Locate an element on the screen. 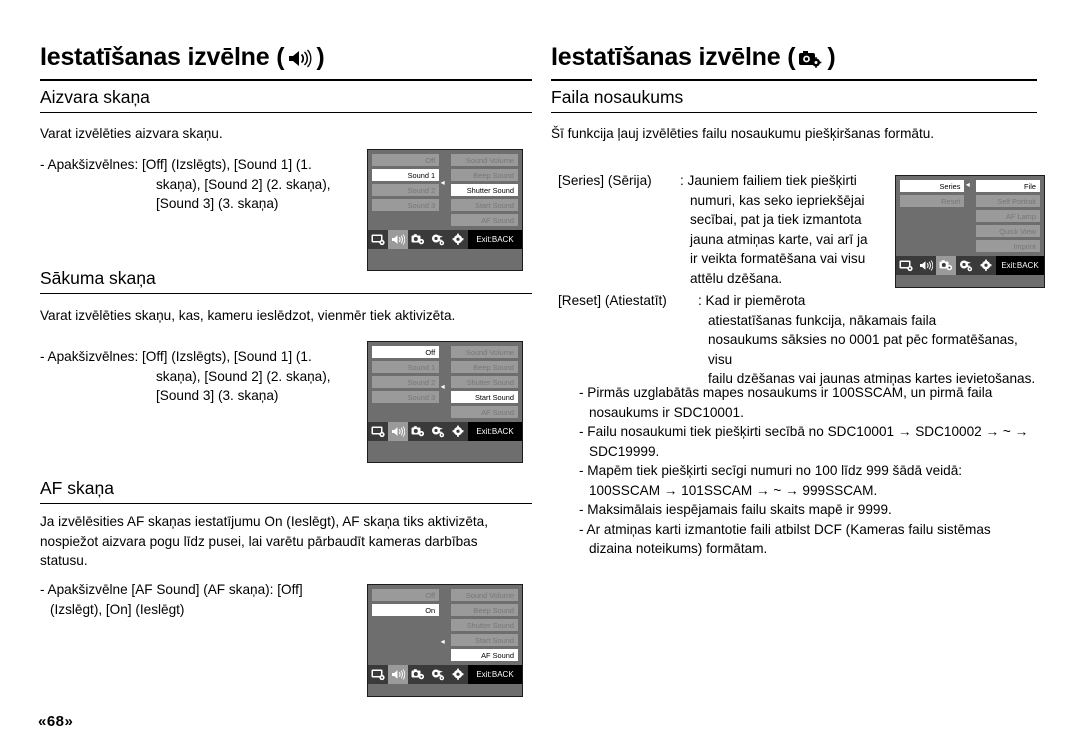 This screenshot has height=746, width=1080. section-heading-text: AF skaņa is located at coordinates (286, 491).